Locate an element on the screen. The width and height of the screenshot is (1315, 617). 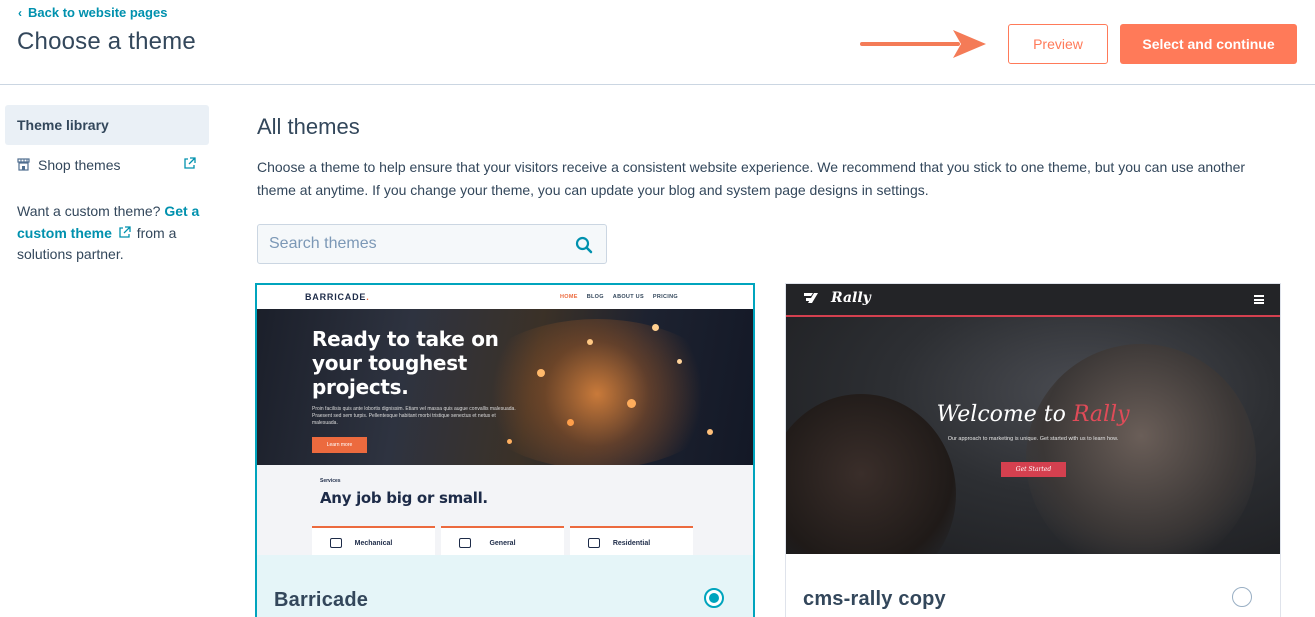
preview-headline: Ready to take on your toughest projects. is located at coordinates (405, 363).